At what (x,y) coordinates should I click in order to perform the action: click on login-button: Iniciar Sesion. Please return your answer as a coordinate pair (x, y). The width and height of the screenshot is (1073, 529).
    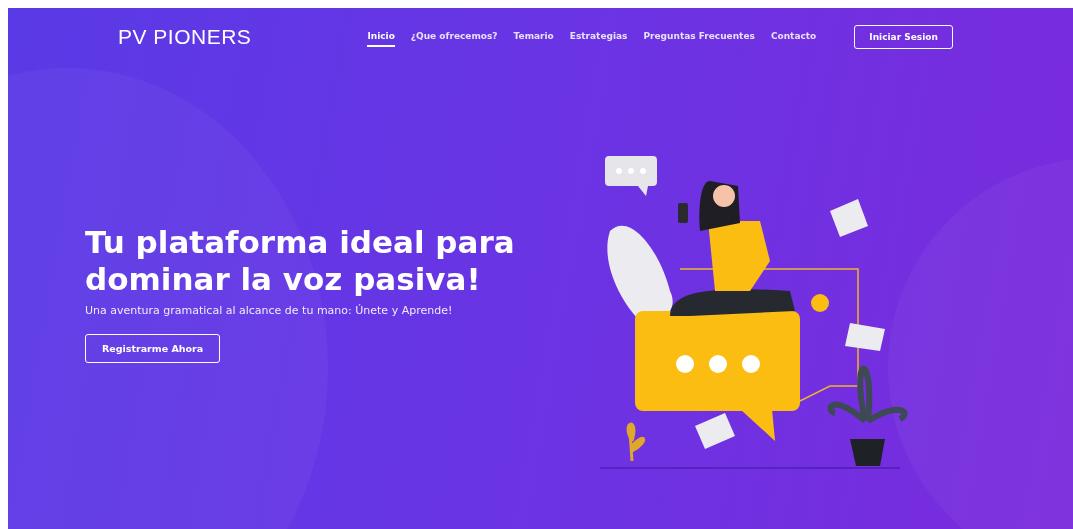
    Looking at the image, I should click on (903, 37).